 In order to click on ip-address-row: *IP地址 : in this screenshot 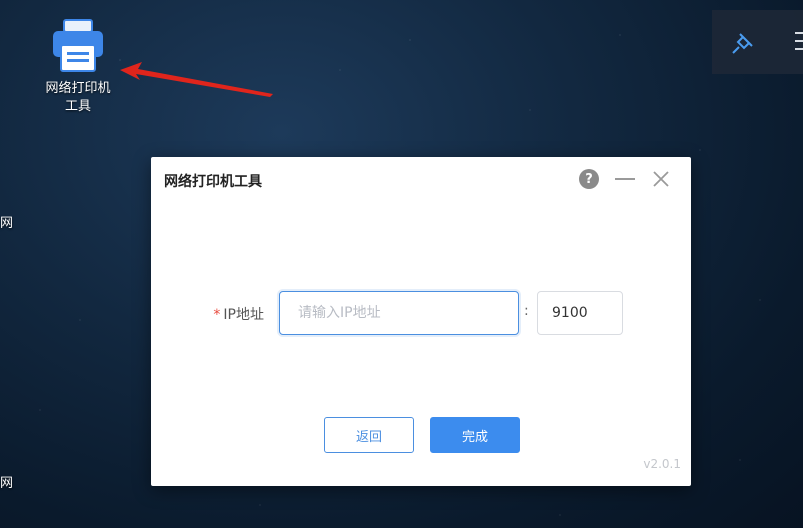, I will do `click(421, 313)`.